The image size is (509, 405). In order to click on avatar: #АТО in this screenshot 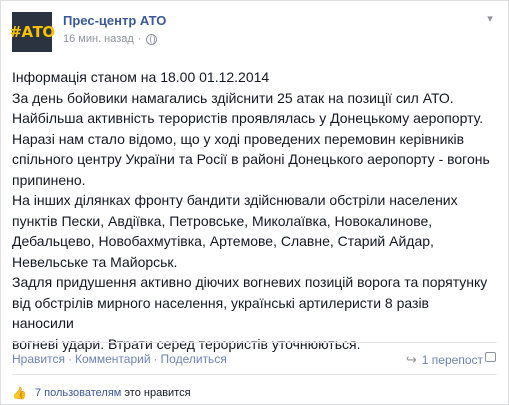, I will do `click(32, 32)`.